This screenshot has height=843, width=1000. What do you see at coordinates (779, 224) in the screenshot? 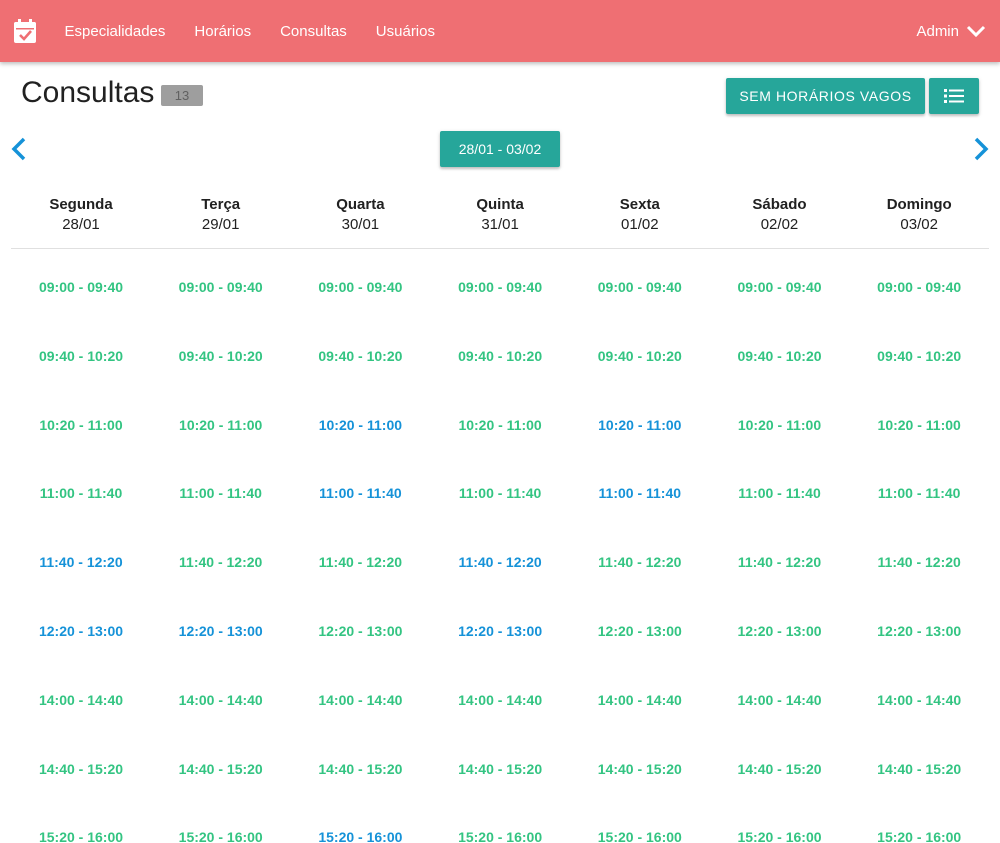
I see `day-date: 02/02` at bounding box center [779, 224].